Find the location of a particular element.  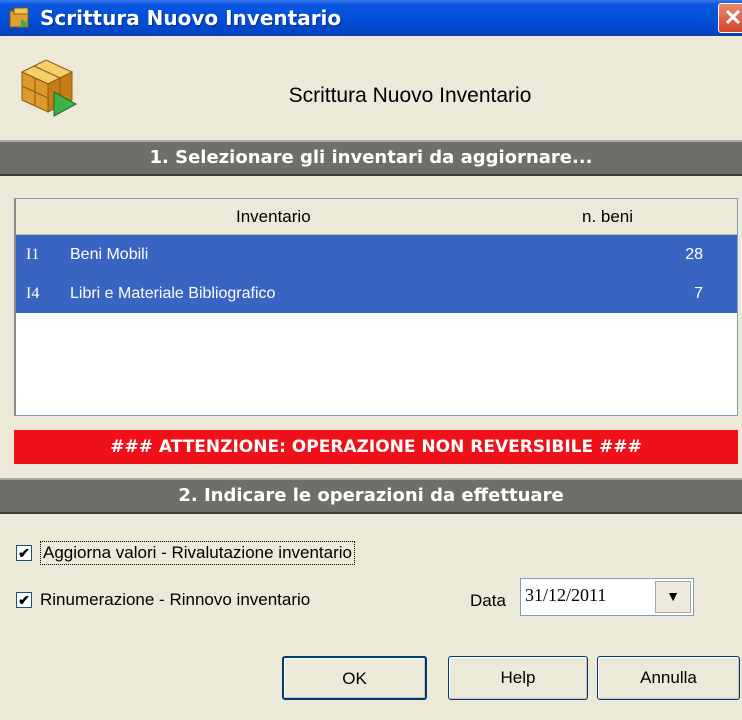

inventory-name: Beni Mobili is located at coordinates (109, 254).